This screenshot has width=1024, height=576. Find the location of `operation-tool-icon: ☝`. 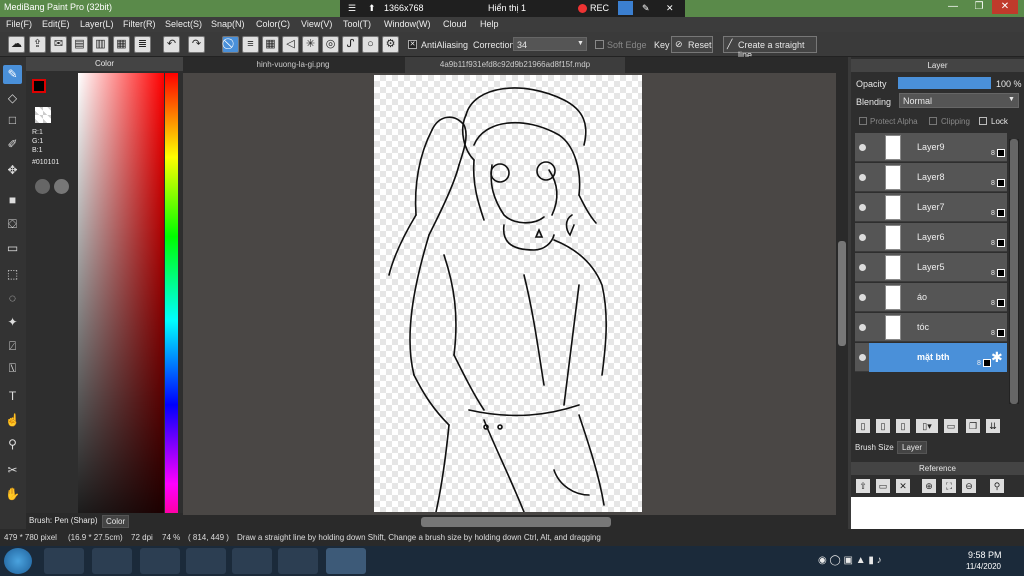

operation-tool-icon: ☝ is located at coordinates (12, 420).